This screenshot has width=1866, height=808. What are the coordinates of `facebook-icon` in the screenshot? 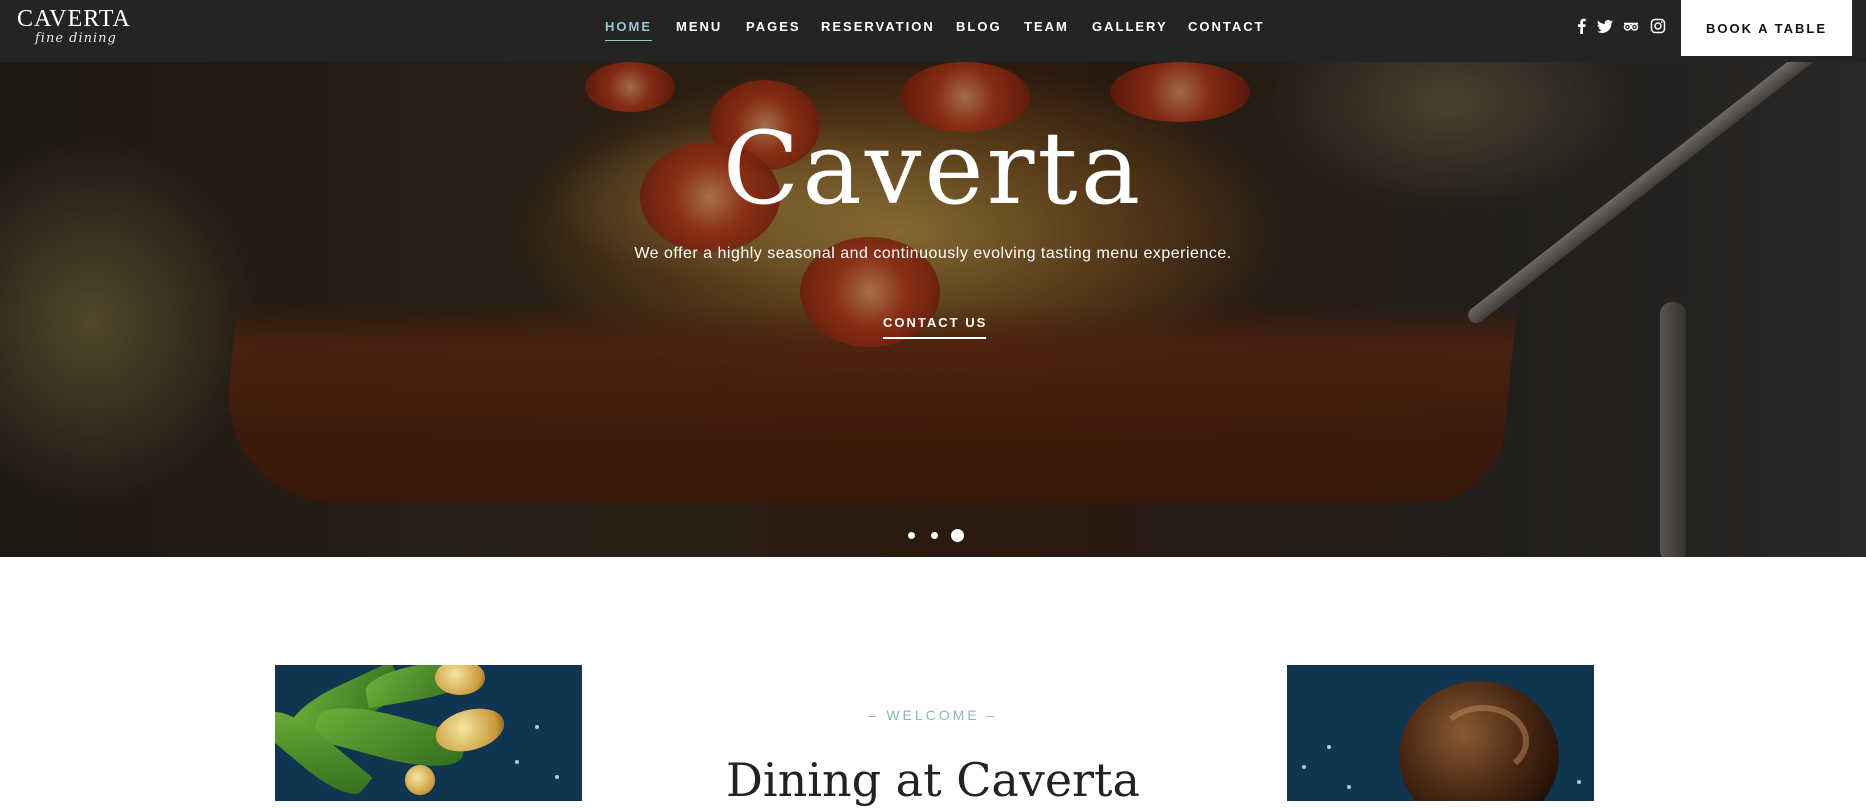 It's located at (1582, 26).